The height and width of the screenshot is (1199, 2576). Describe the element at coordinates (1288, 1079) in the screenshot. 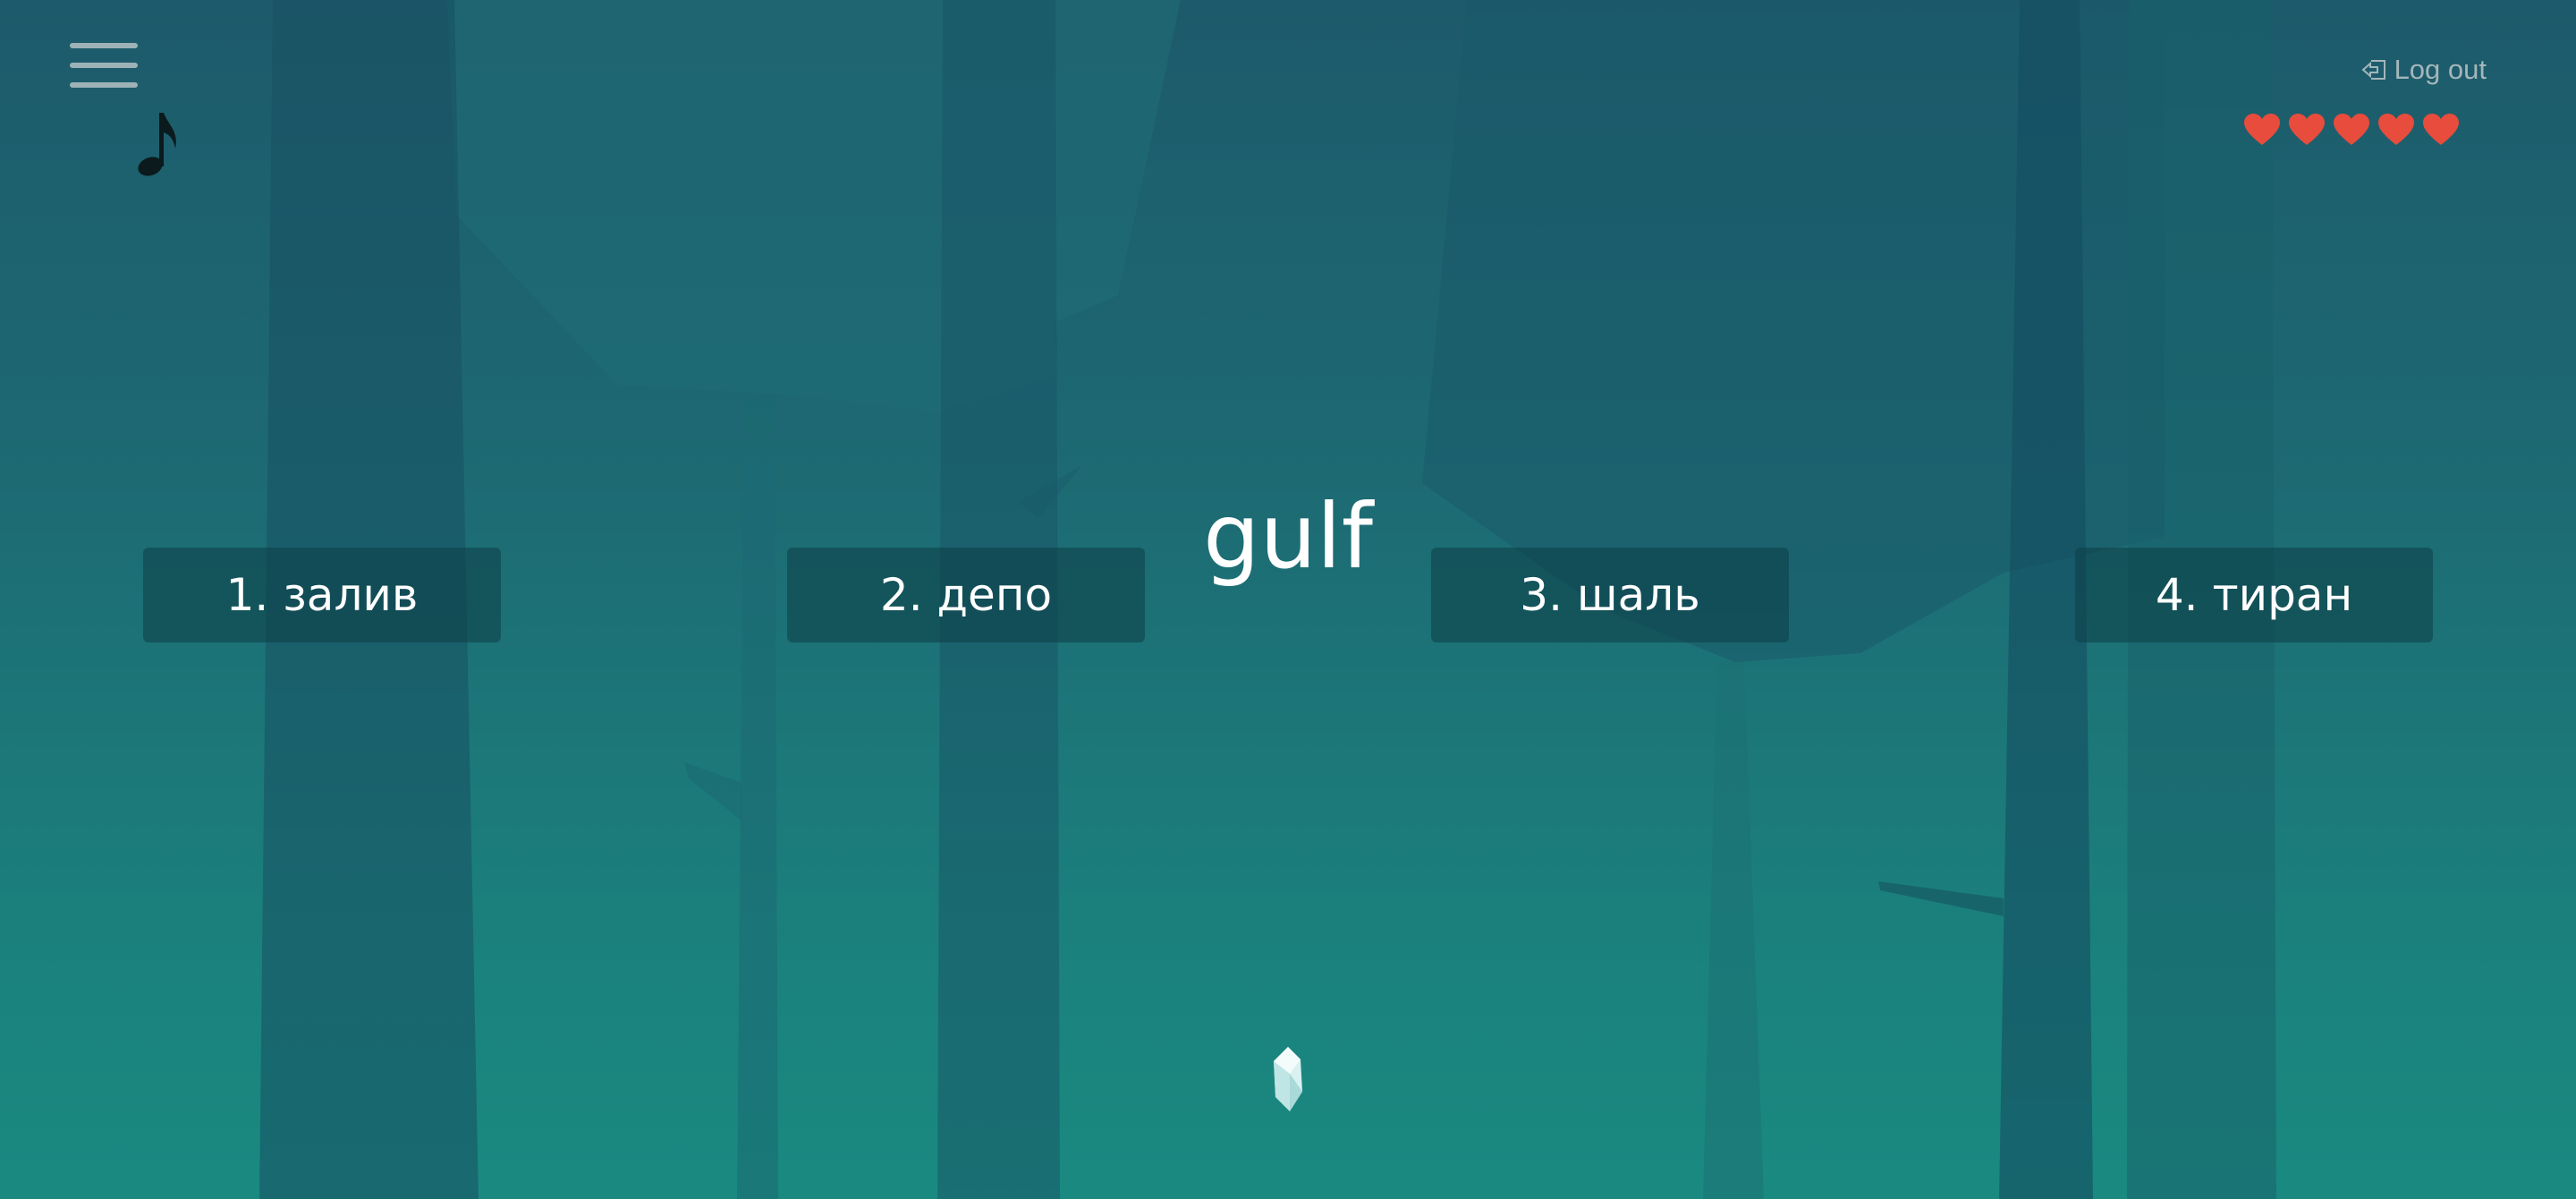

I see `crystal-icon` at that location.